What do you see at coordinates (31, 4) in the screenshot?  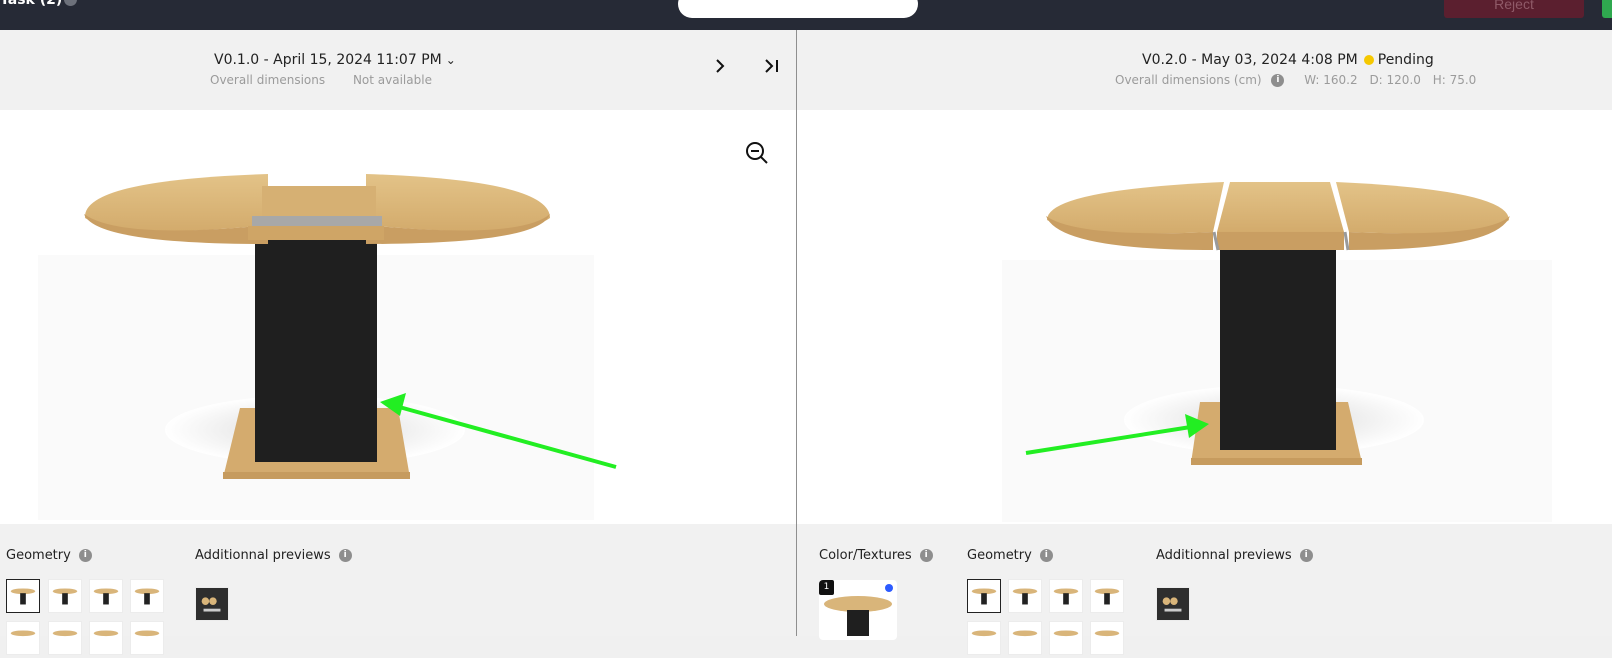 I see `task-title: Task (2)` at bounding box center [31, 4].